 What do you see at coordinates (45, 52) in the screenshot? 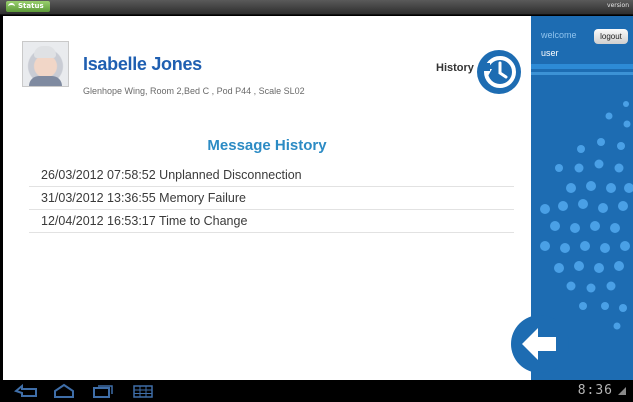
I see `avatar-hair` at bounding box center [45, 52].